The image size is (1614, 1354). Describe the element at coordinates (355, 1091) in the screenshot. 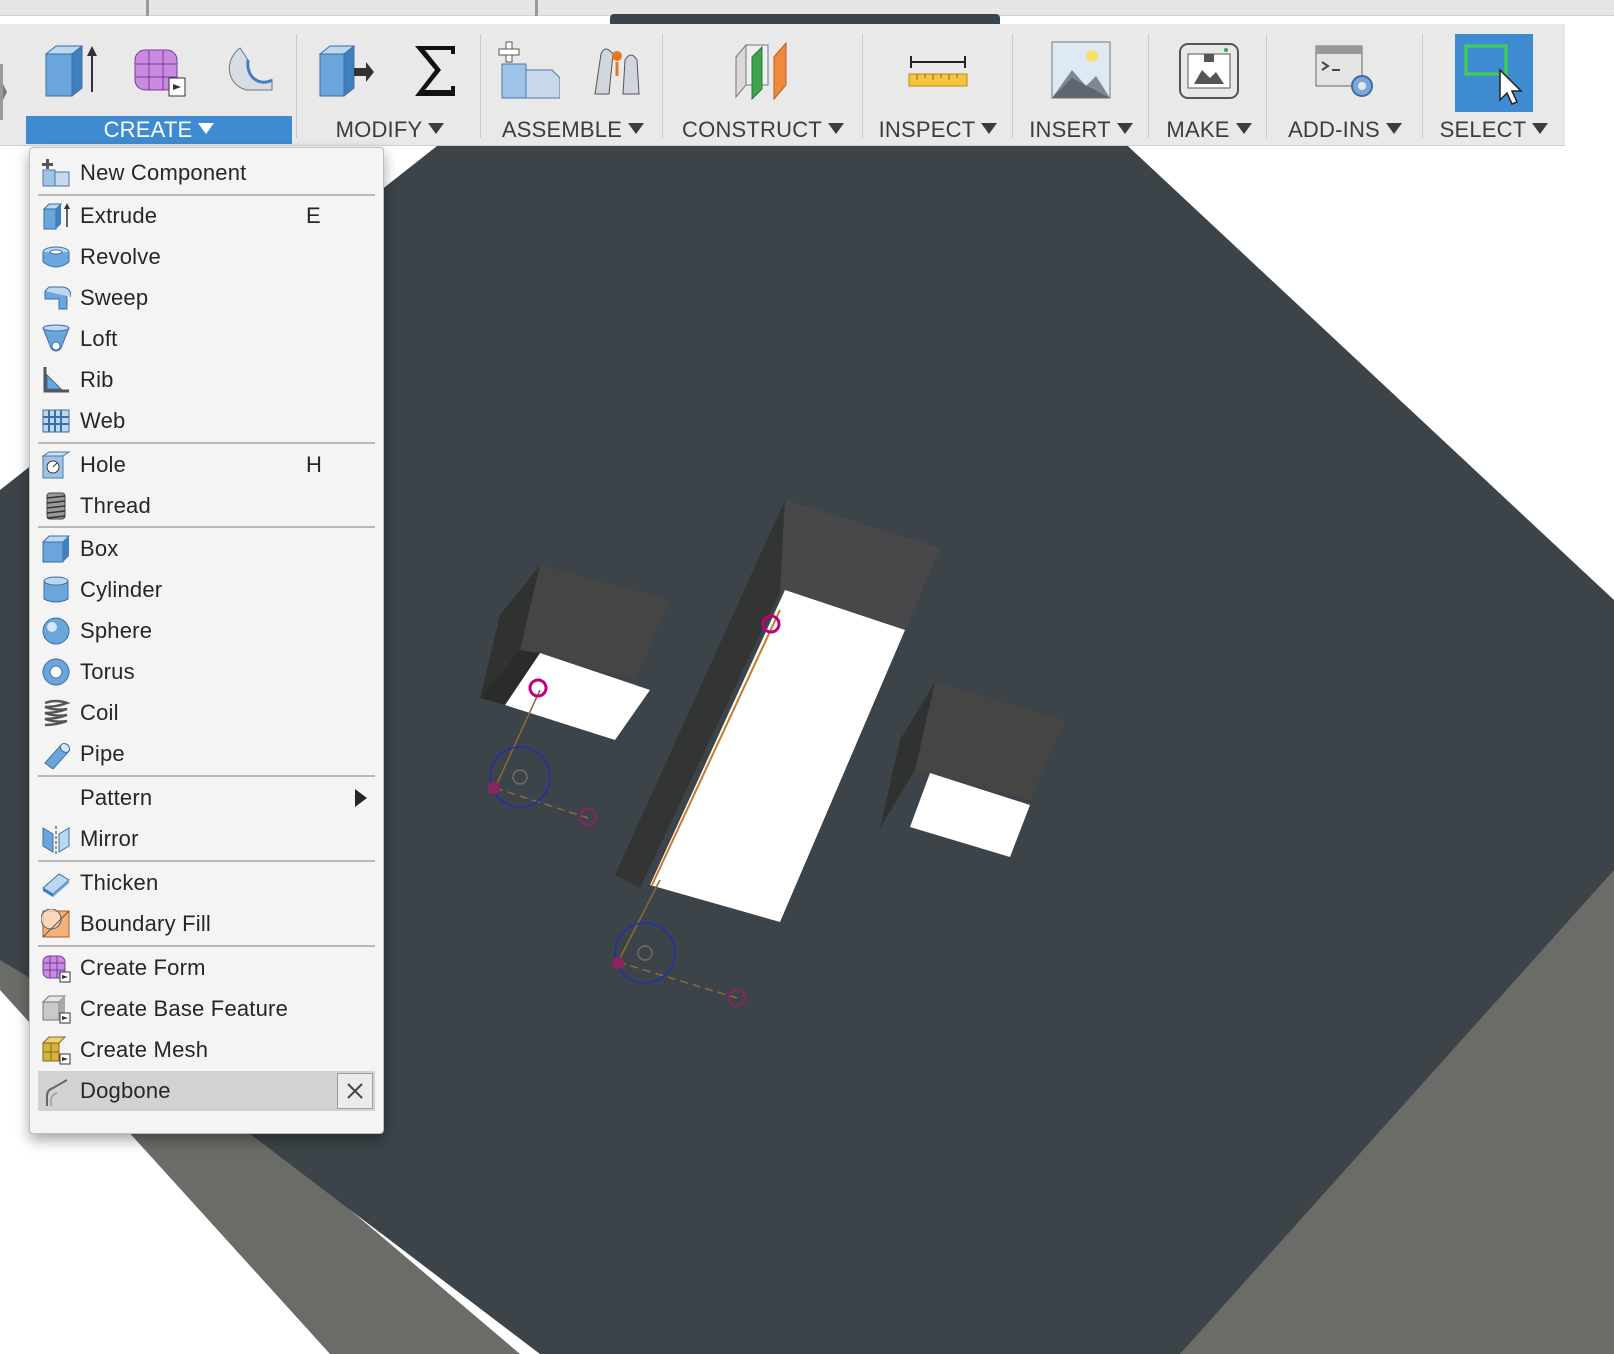

I see `remove-addin-button` at that location.